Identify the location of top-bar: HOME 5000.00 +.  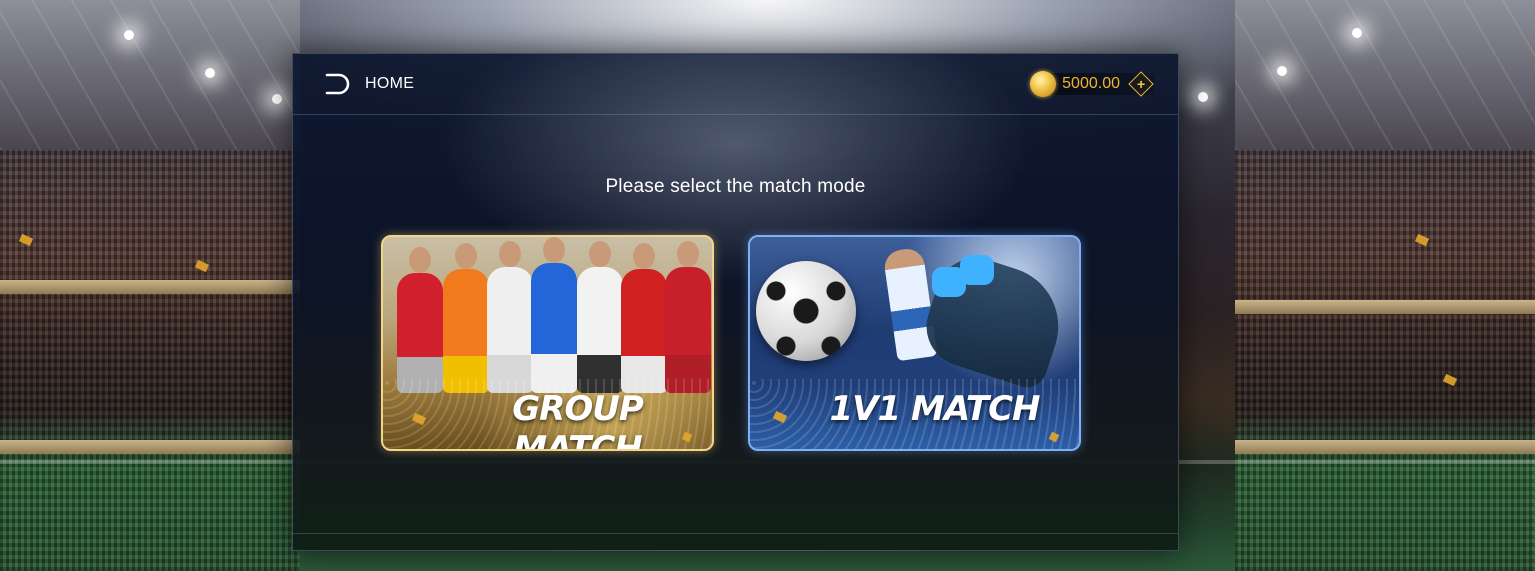
(735, 84).